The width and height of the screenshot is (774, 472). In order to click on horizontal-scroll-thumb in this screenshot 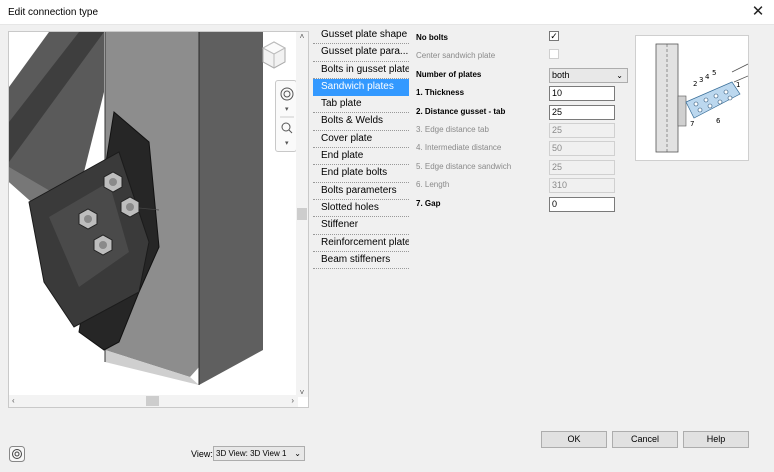, I will do `click(152, 401)`.